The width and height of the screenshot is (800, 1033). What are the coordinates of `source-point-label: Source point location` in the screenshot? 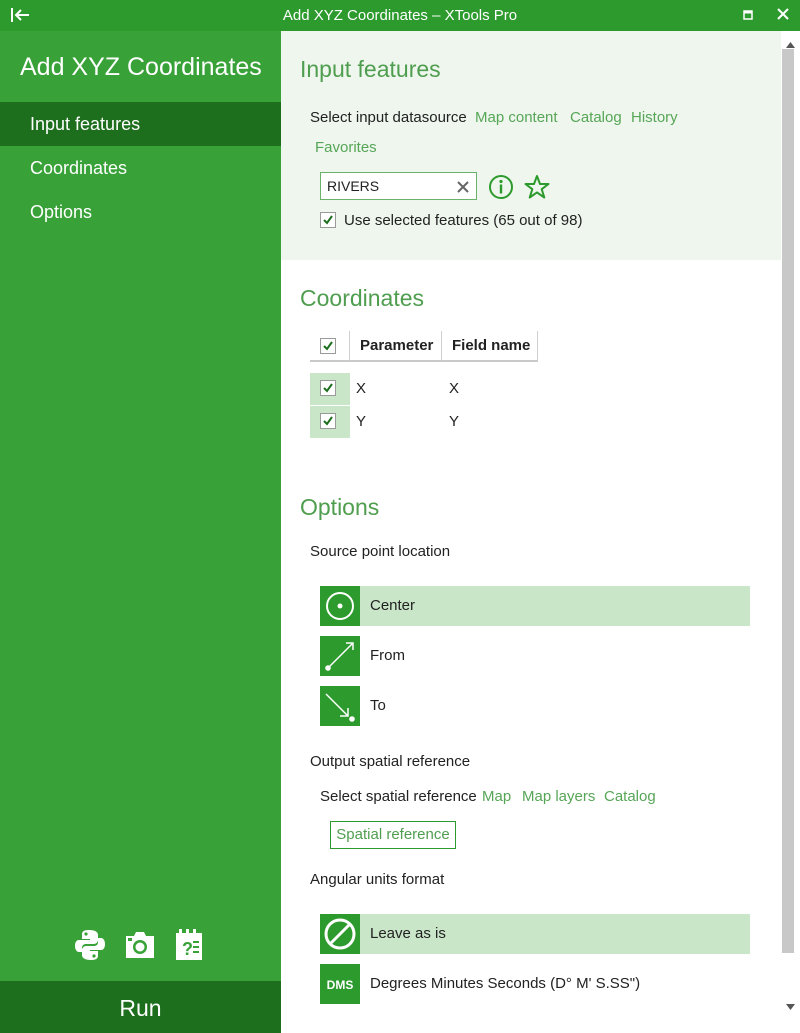 It's located at (380, 551).